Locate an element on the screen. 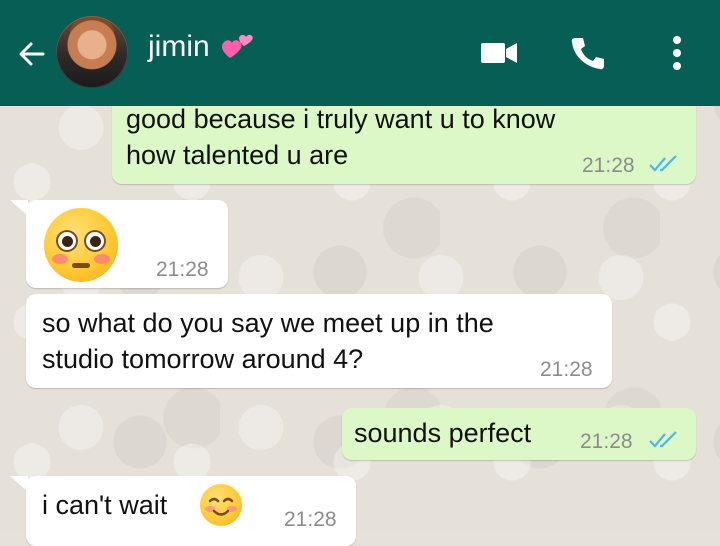 Image resolution: width=720 pixels, height=546 pixels. message-text: i can't wait is located at coordinates (105, 505).